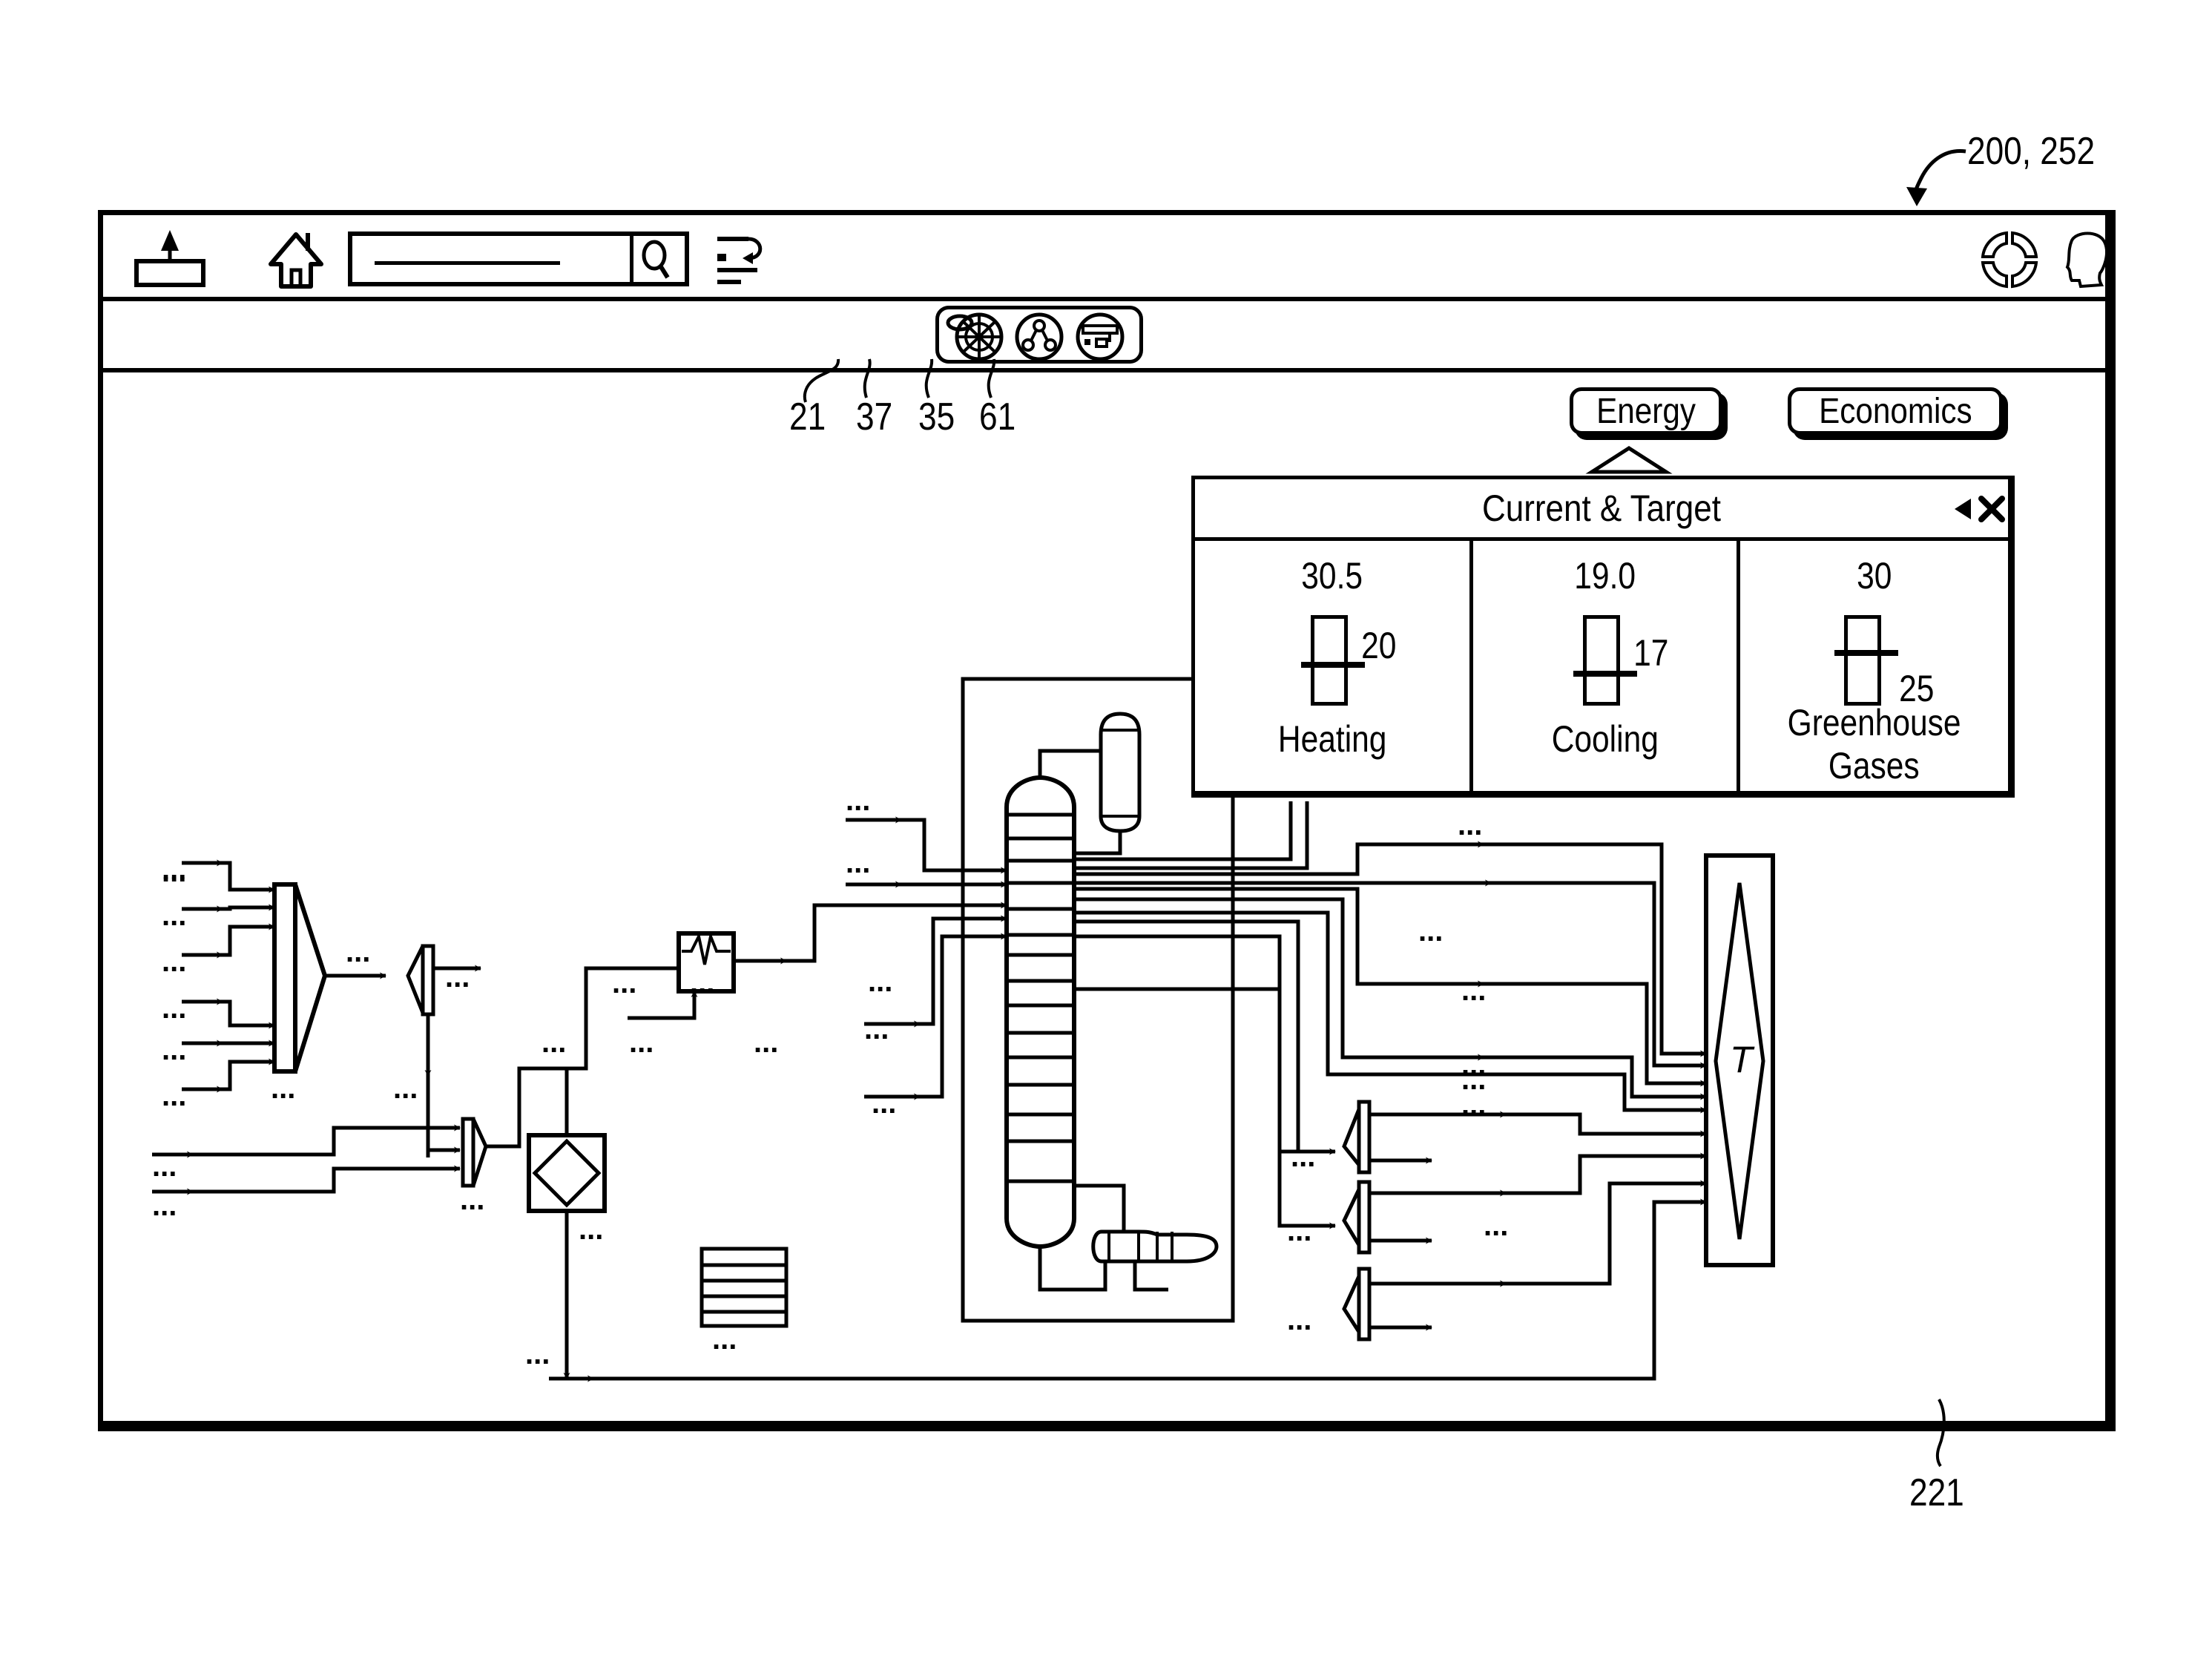 The height and width of the screenshot is (1665, 2212). What do you see at coordinates (1040, 1012) in the screenshot?
I see `distillation-column` at bounding box center [1040, 1012].